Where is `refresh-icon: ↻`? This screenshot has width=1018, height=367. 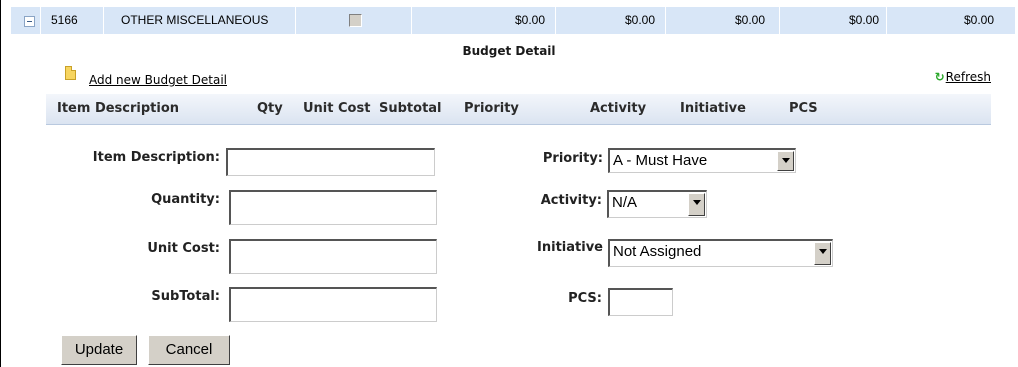 refresh-icon: ↻ is located at coordinates (939, 77).